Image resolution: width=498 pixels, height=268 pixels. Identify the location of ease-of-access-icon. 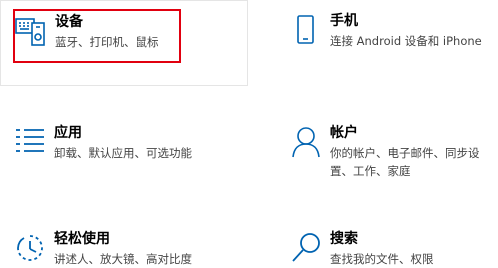
(30, 248).